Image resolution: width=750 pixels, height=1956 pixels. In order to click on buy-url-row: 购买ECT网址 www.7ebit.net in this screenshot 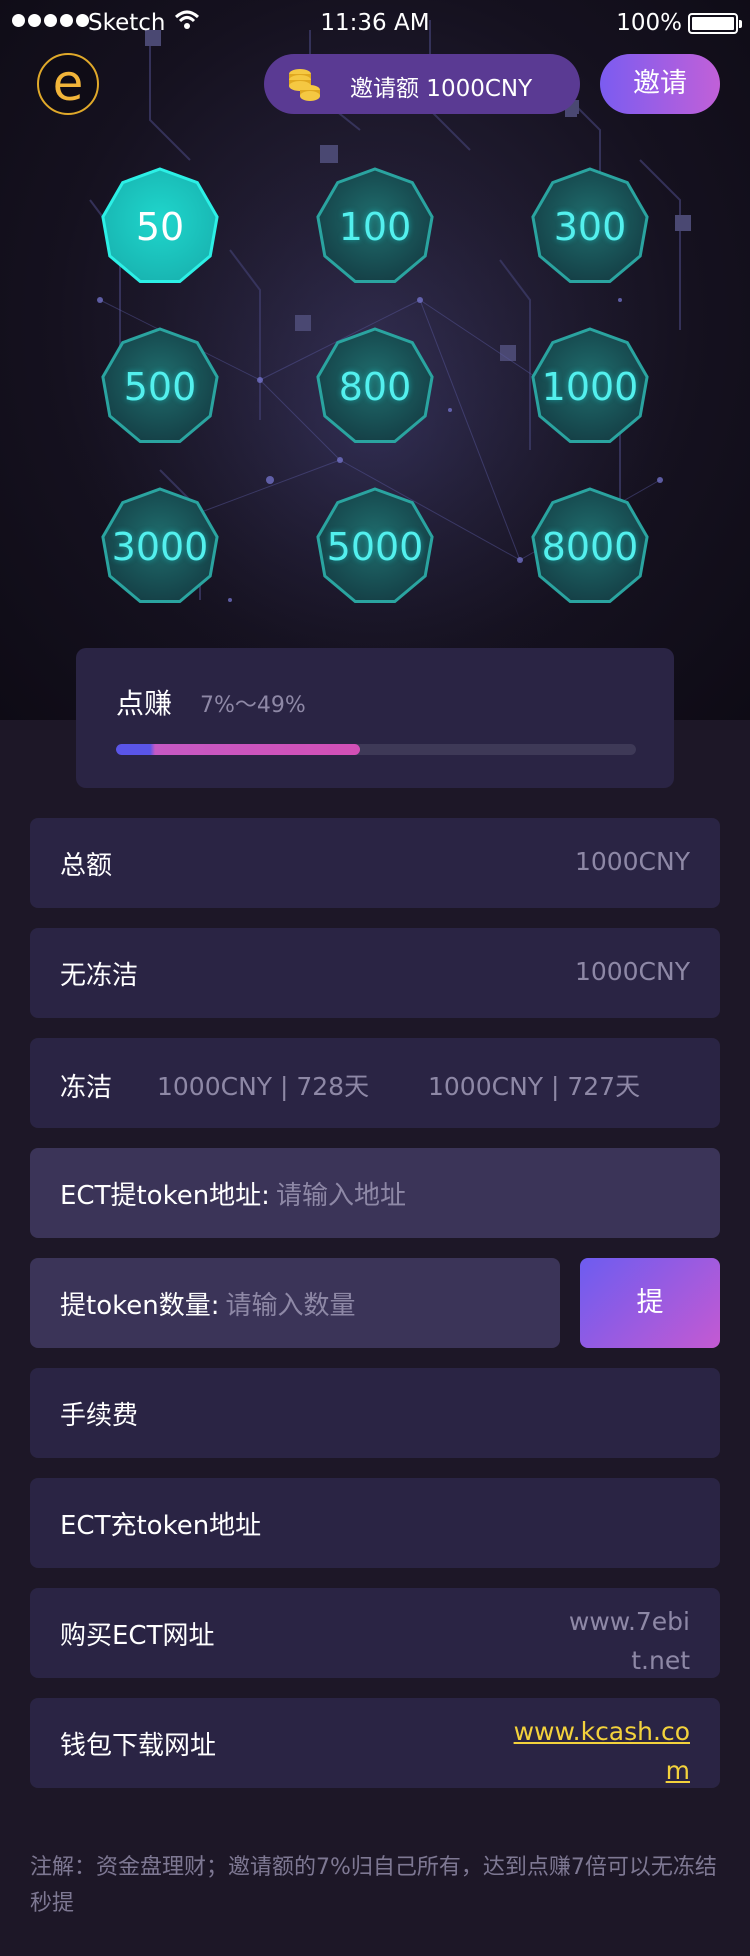, I will do `click(375, 1633)`.